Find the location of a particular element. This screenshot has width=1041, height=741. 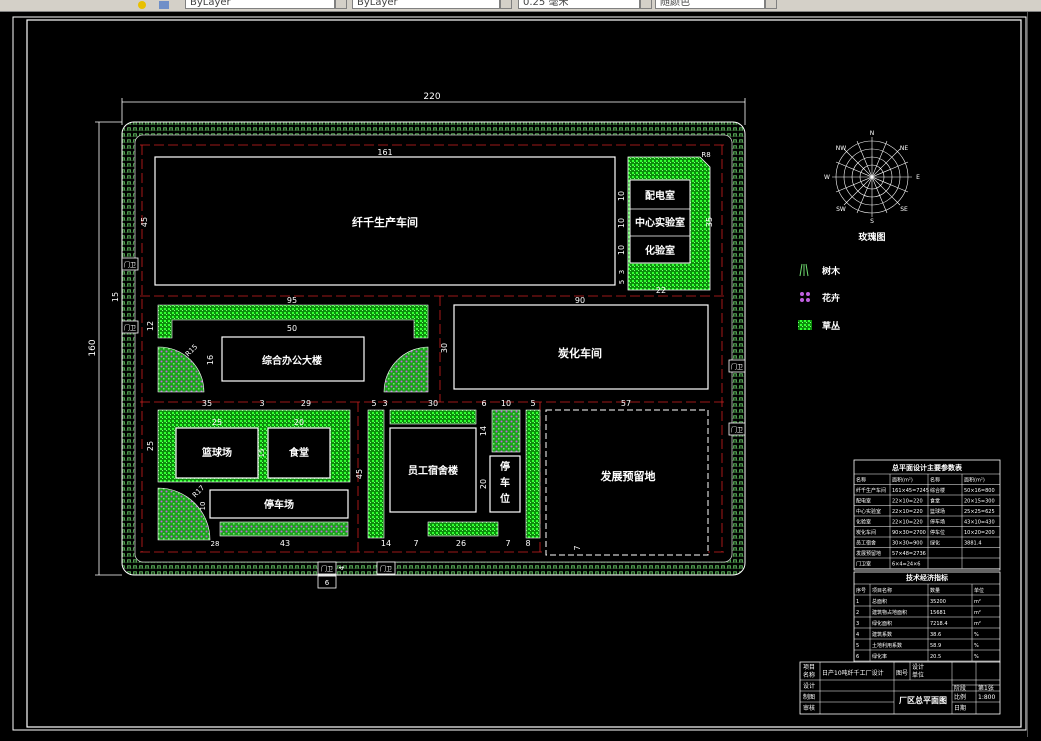

color-combo-arrow is located at coordinates (341, 4).